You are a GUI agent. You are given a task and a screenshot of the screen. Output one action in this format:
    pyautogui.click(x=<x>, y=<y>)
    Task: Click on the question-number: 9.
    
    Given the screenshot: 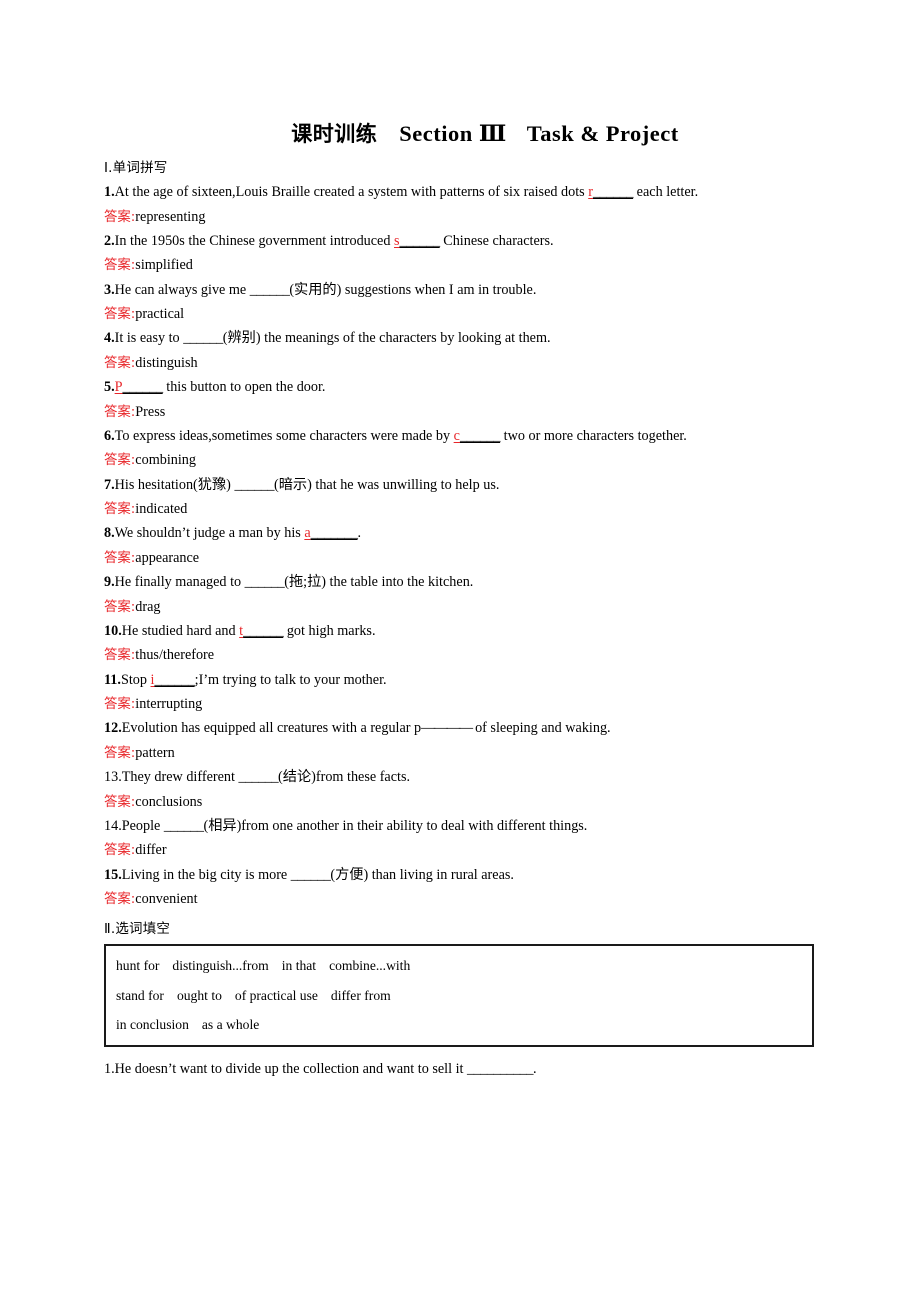 What is the action you would take?
    pyautogui.click(x=109, y=582)
    